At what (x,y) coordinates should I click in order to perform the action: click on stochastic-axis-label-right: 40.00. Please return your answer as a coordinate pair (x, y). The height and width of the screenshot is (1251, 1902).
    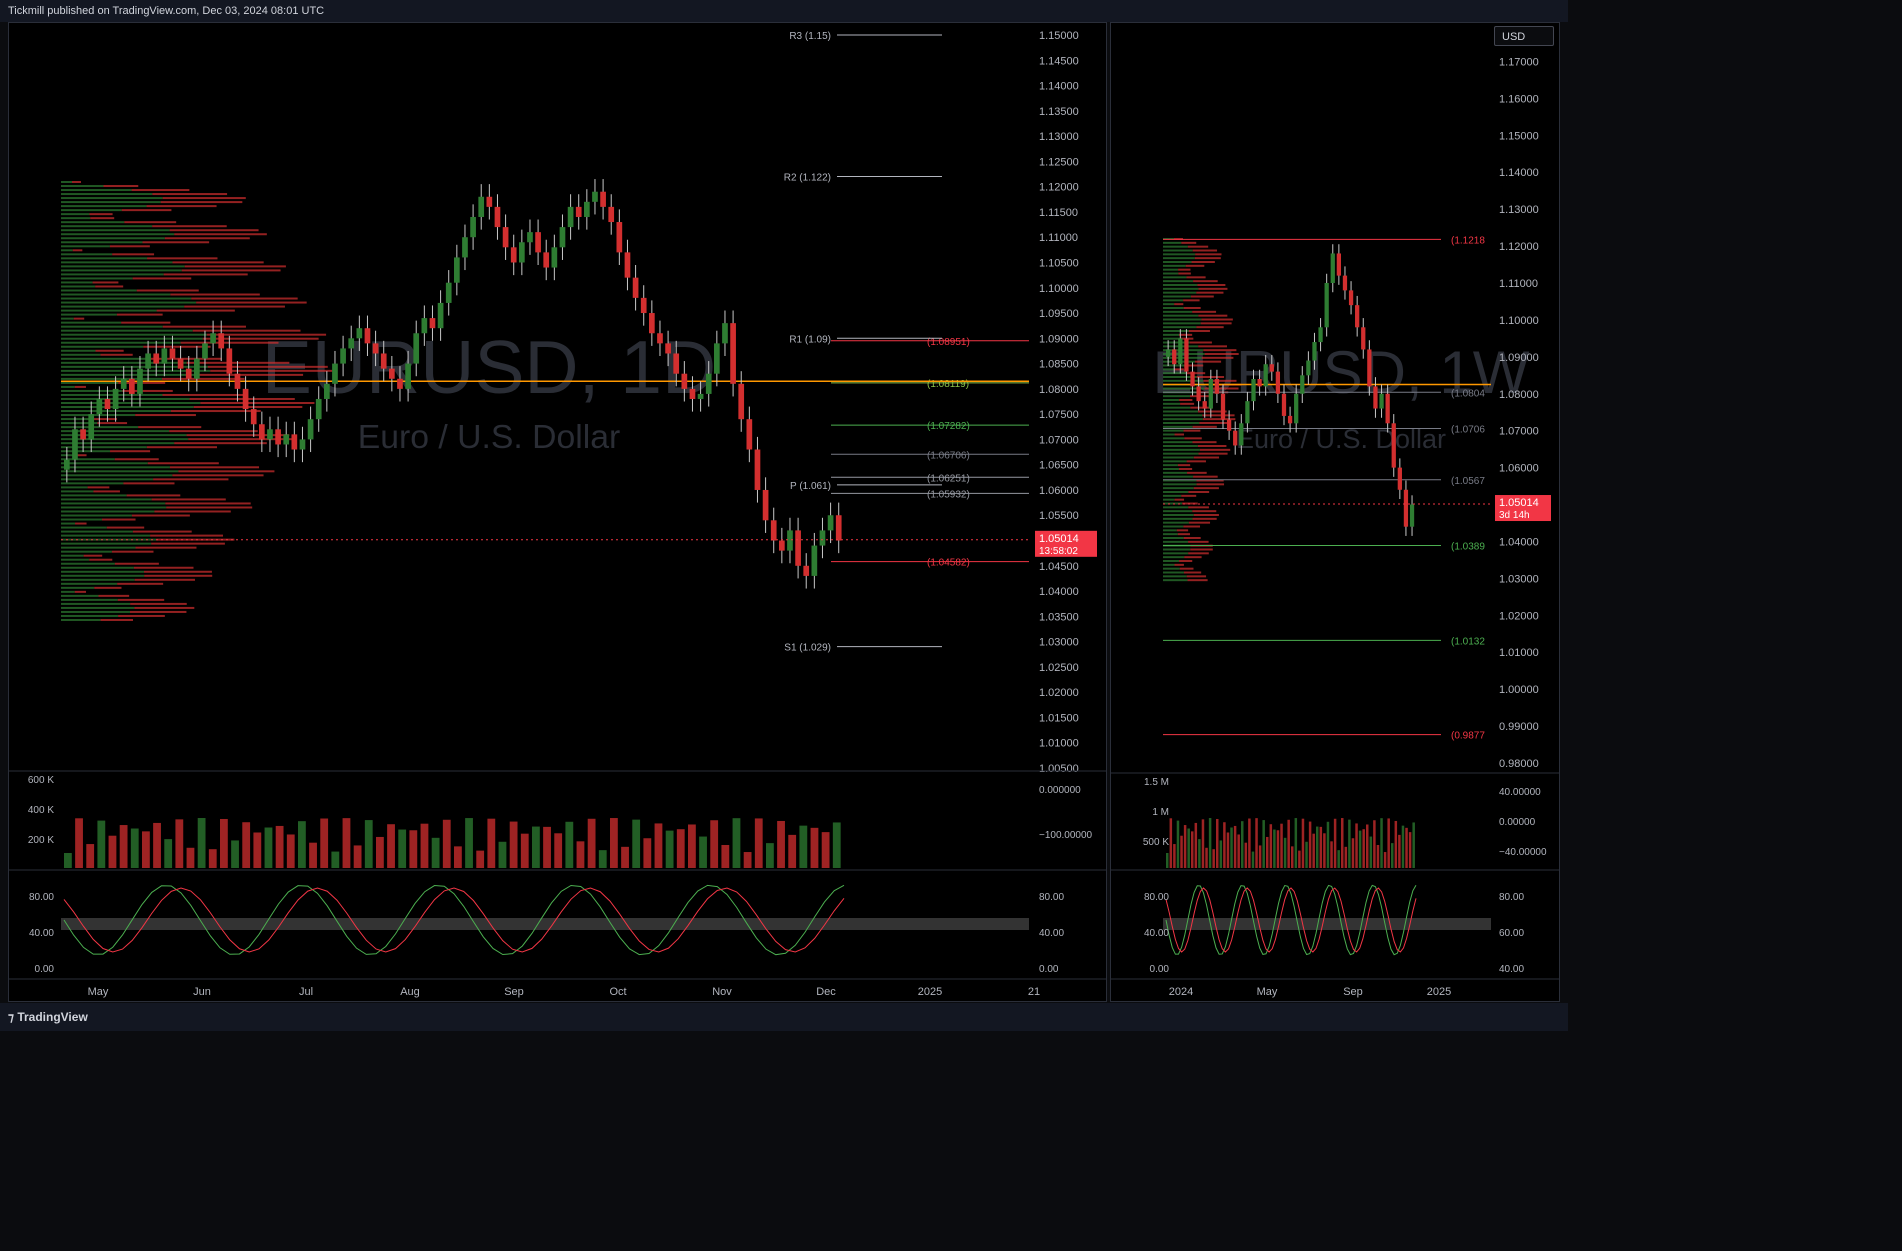
    Looking at the image, I should click on (1051, 933).